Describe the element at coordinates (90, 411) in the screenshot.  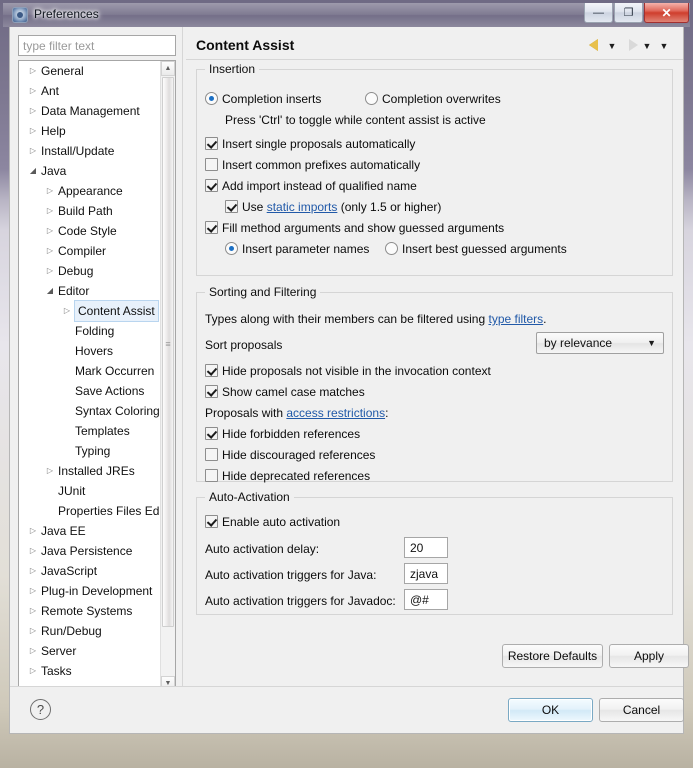
I see `sidebar-item-syntax-coloring: Syntax Coloring` at that location.